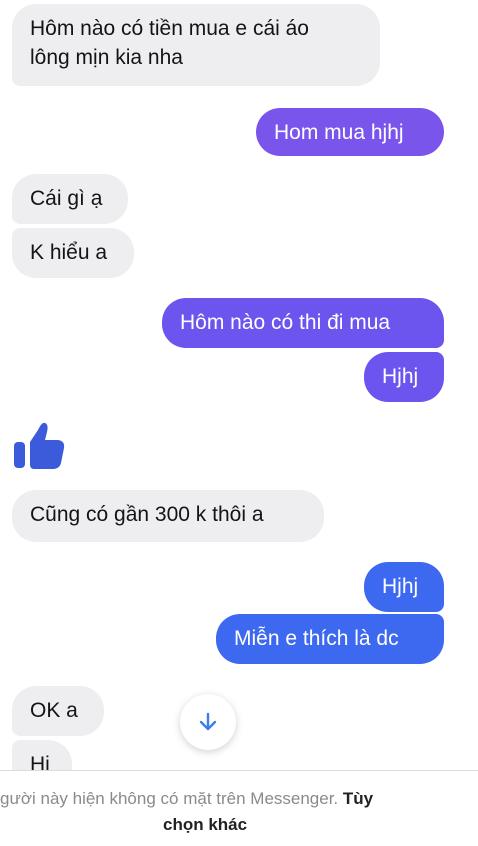 The width and height of the screenshot is (478, 846). I want to click on message-incoming: OK a, so click(58, 711).